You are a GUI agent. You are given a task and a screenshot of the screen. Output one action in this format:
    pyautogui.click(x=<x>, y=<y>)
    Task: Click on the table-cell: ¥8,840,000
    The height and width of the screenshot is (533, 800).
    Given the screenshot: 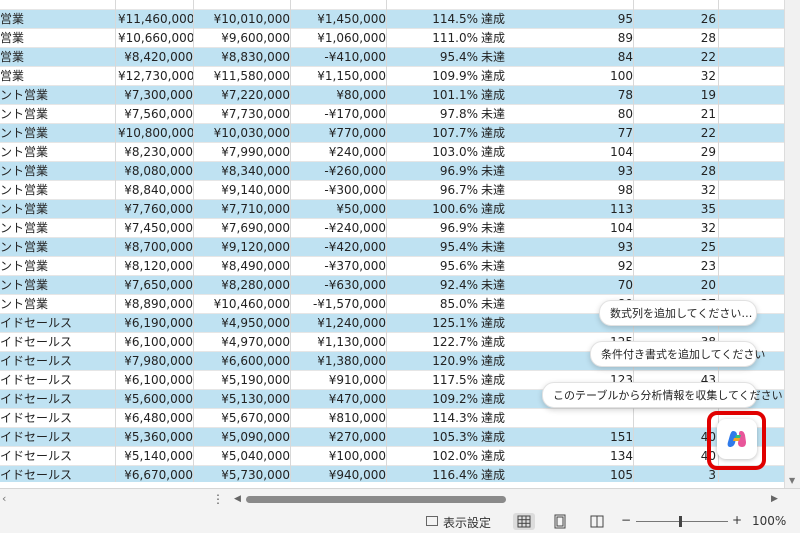 What is the action you would take?
    pyautogui.click(x=155, y=190)
    